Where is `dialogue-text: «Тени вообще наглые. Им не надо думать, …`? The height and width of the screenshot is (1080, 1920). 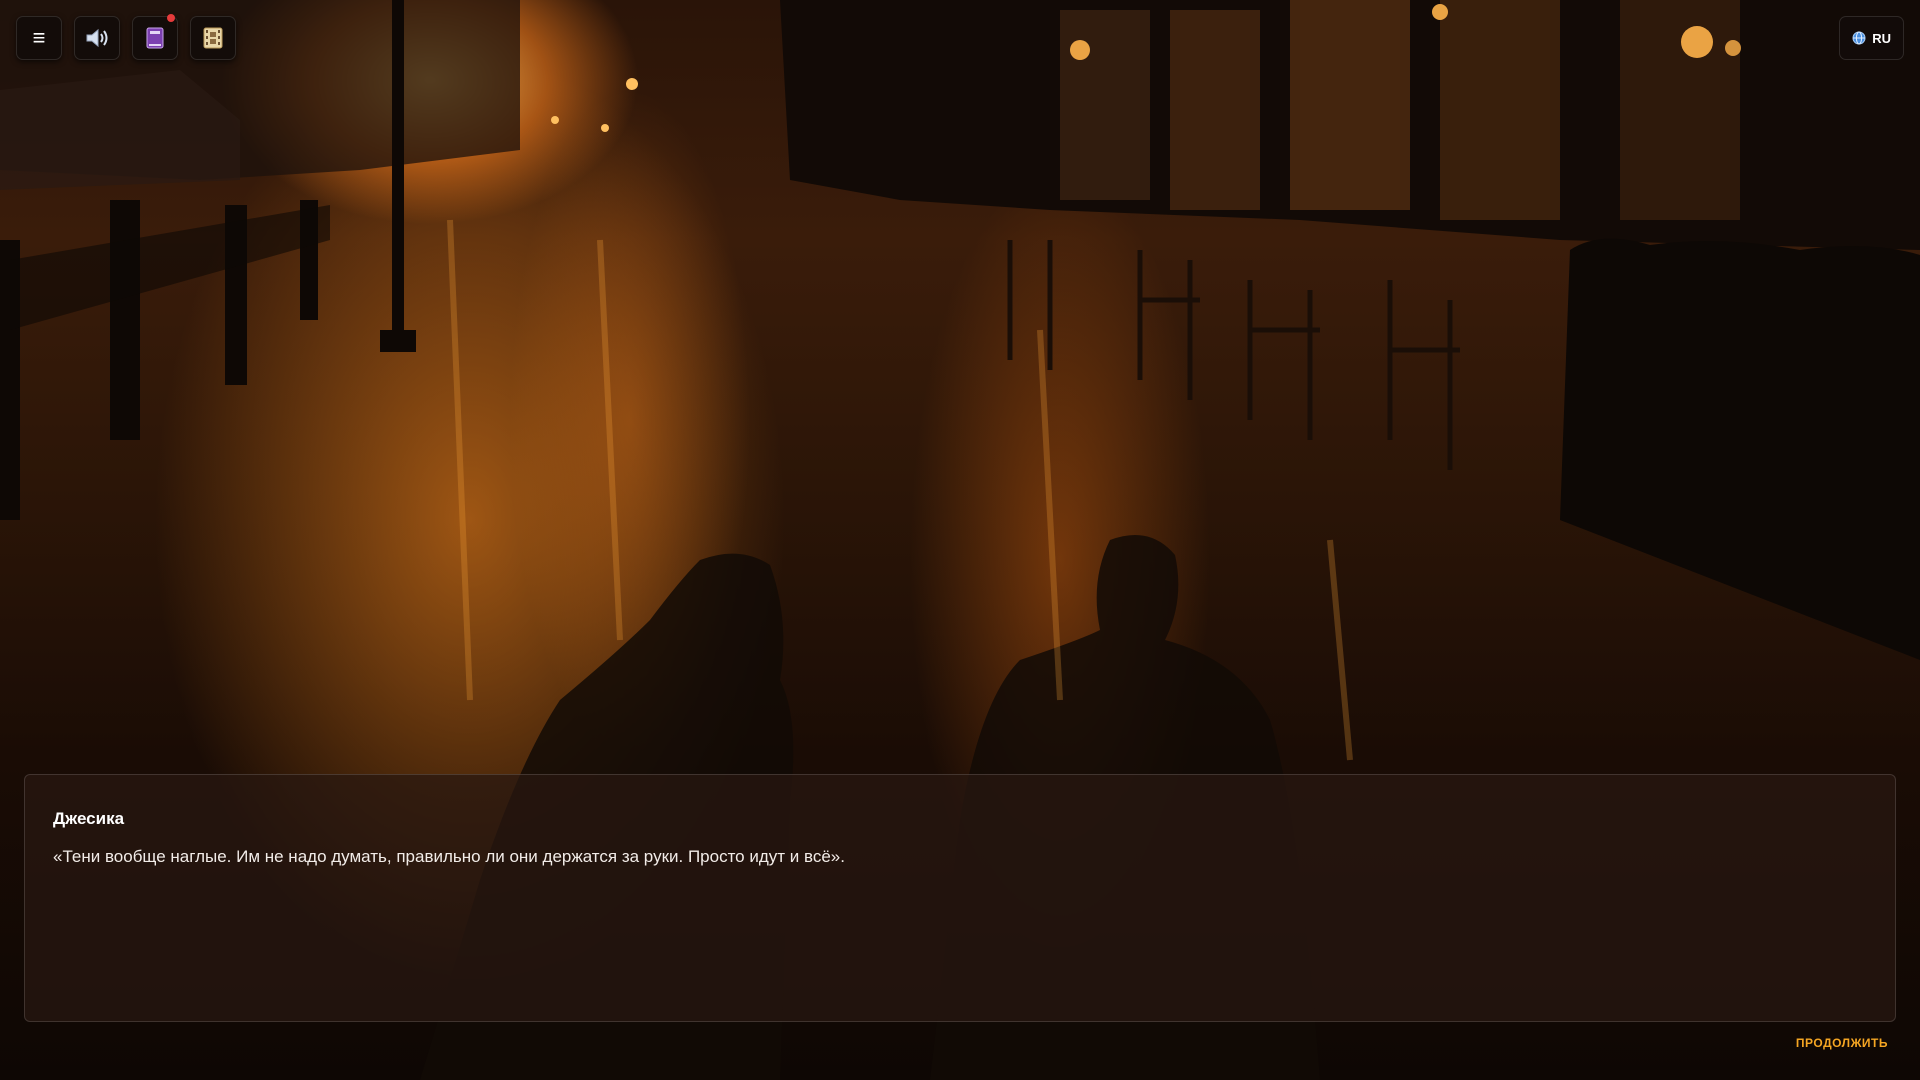
dialogue-text: «Тени вообще наглые. Им не надо думать, … is located at coordinates (449, 856).